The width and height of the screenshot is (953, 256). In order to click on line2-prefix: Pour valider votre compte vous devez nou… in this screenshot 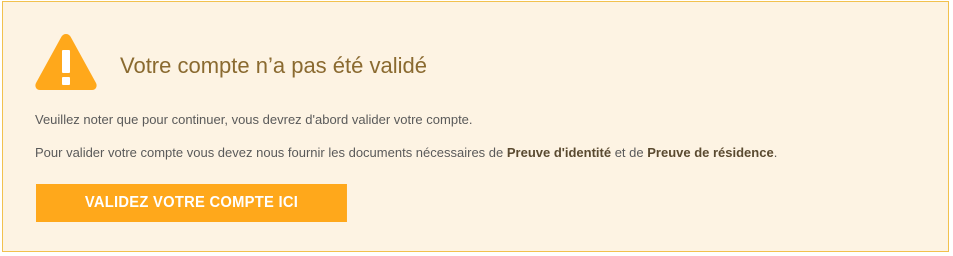, I will do `click(271, 152)`.